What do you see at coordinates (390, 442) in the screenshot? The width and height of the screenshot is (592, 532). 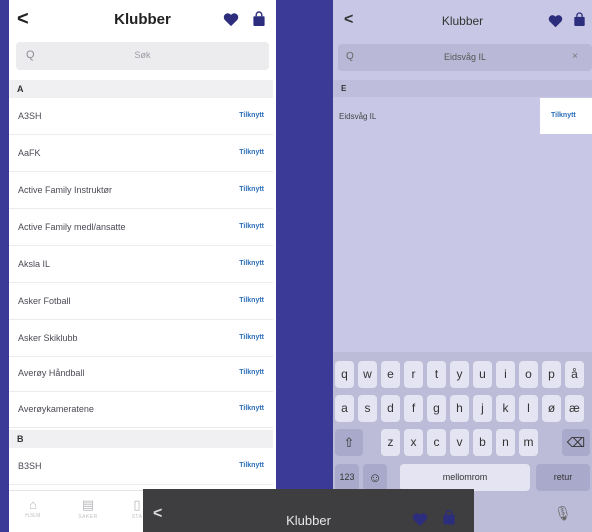 I see `key: z` at bounding box center [390, 442].